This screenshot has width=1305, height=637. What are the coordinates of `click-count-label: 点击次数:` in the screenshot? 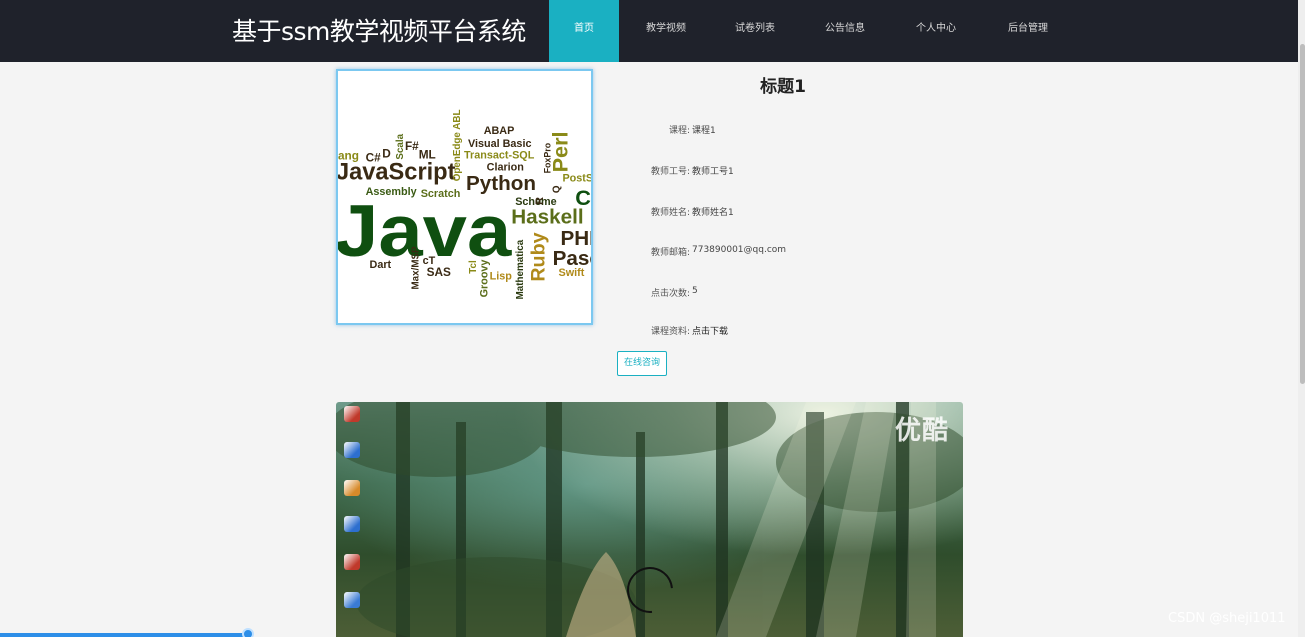 It's located at (670, 294).